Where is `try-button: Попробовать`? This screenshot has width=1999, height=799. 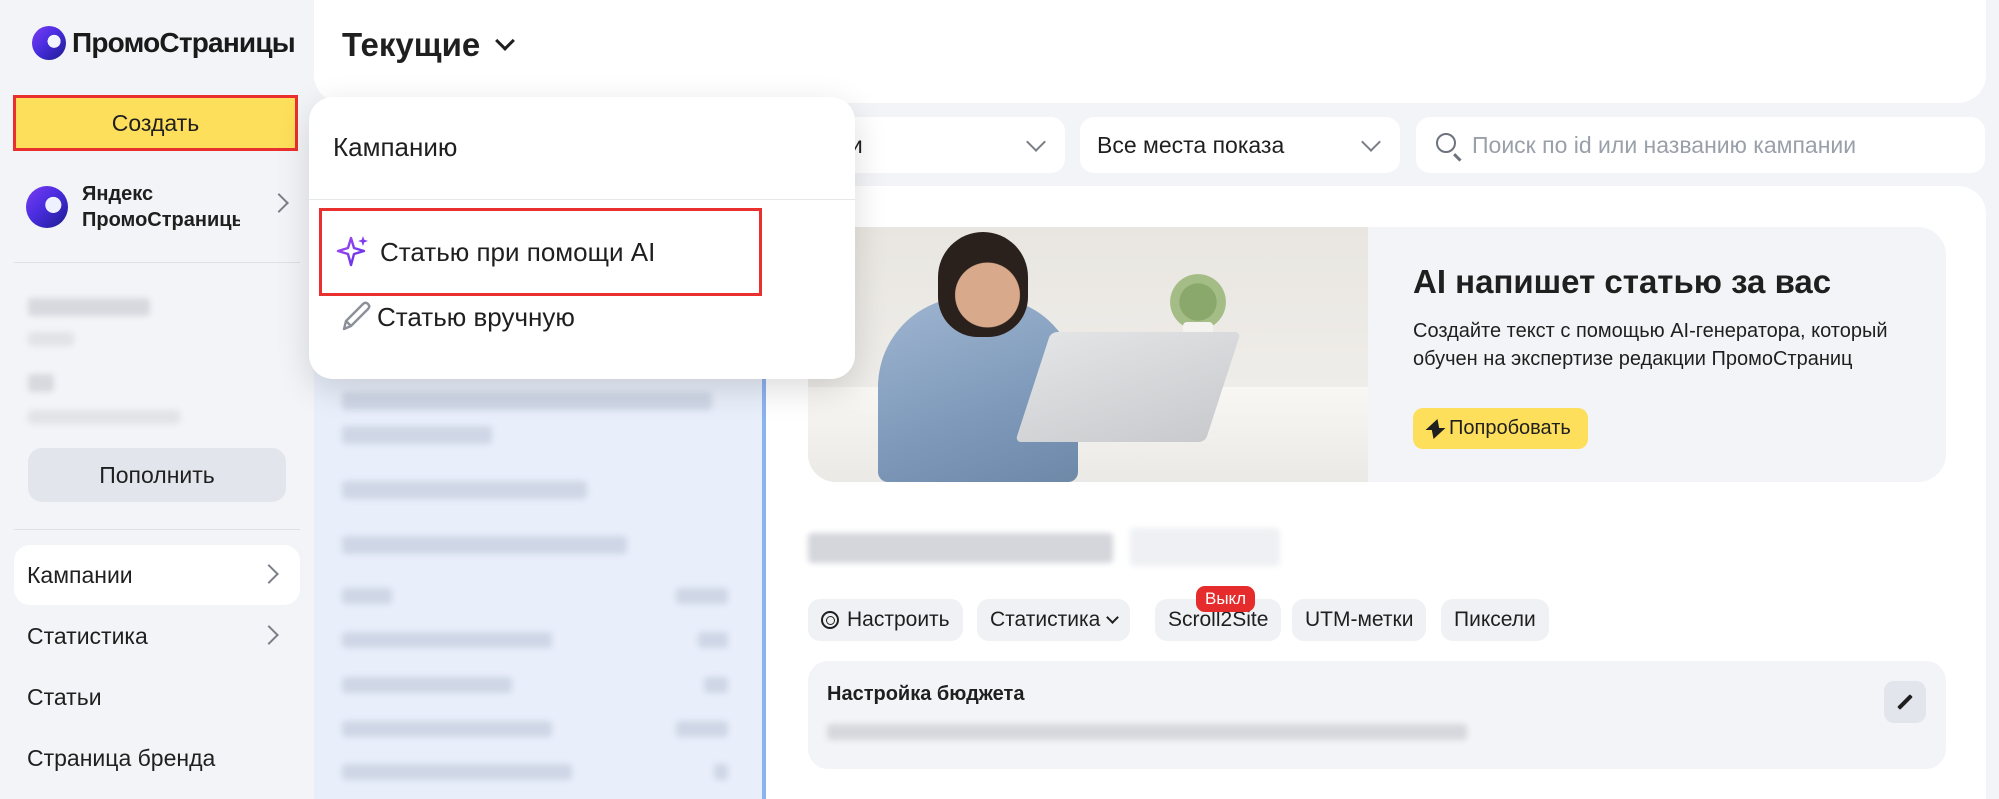
try-button: Попробовать is located at coordinates (1500, 428).